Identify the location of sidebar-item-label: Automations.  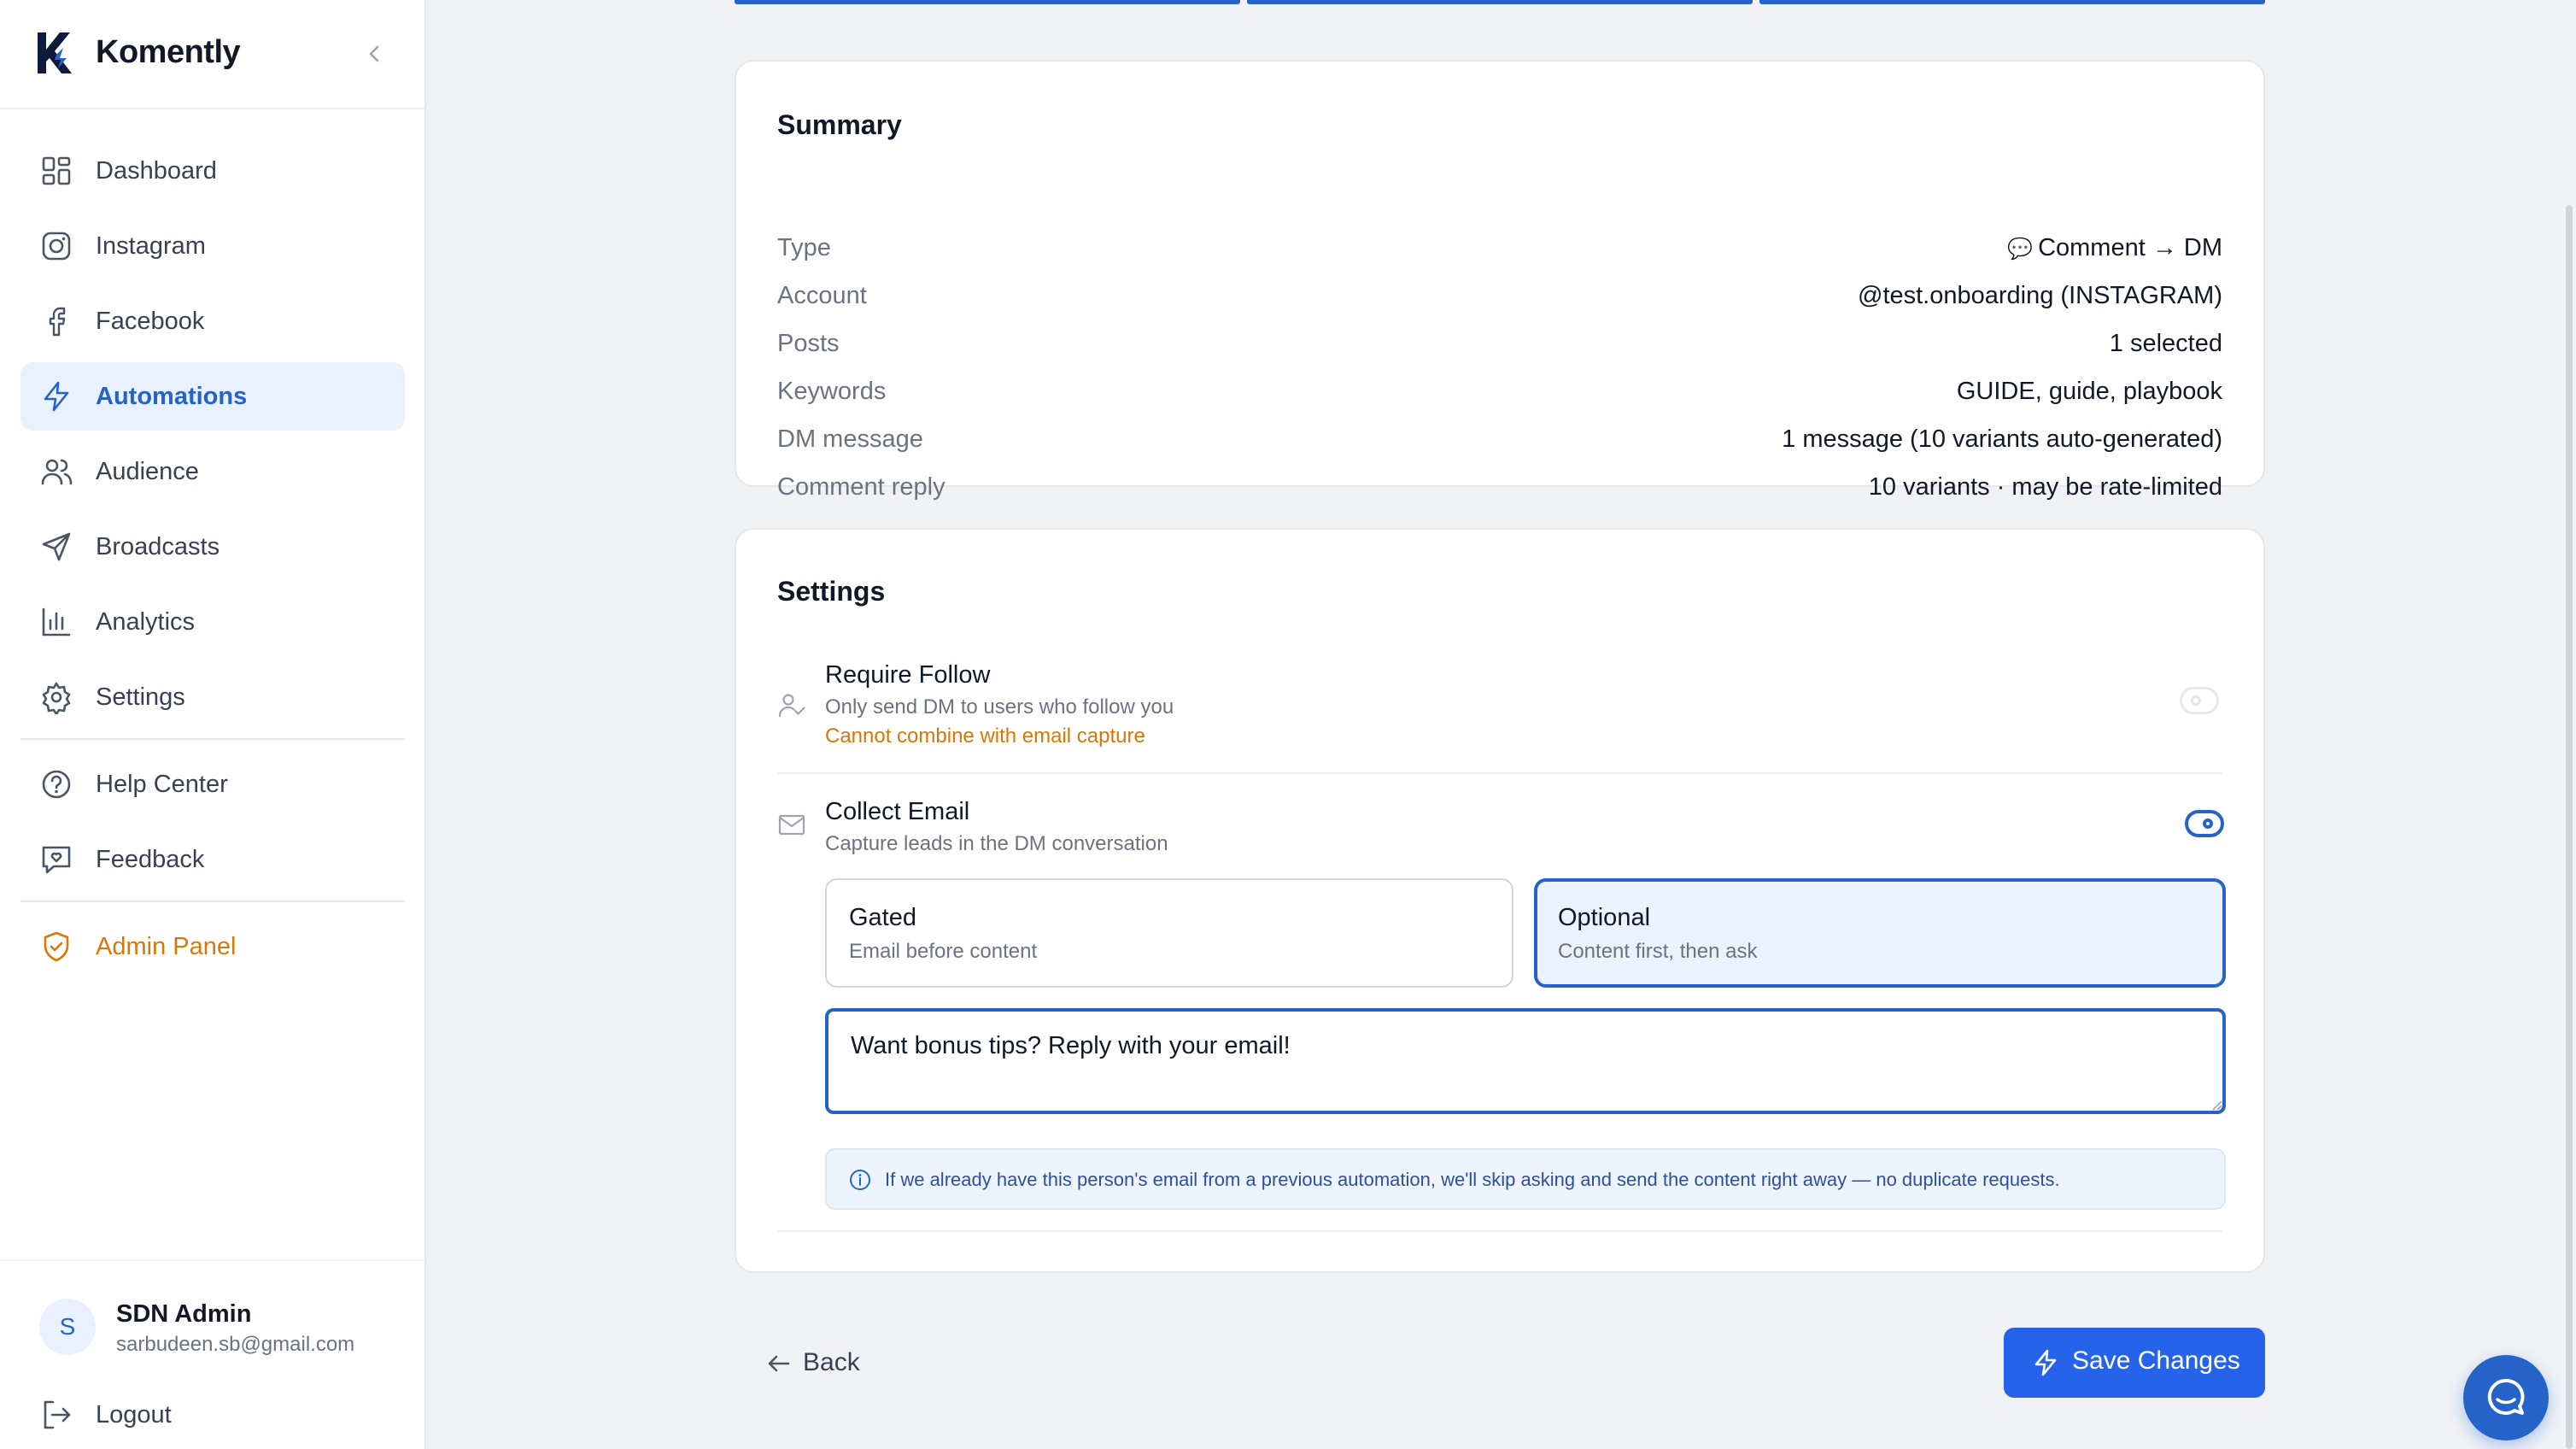
(172, 396).